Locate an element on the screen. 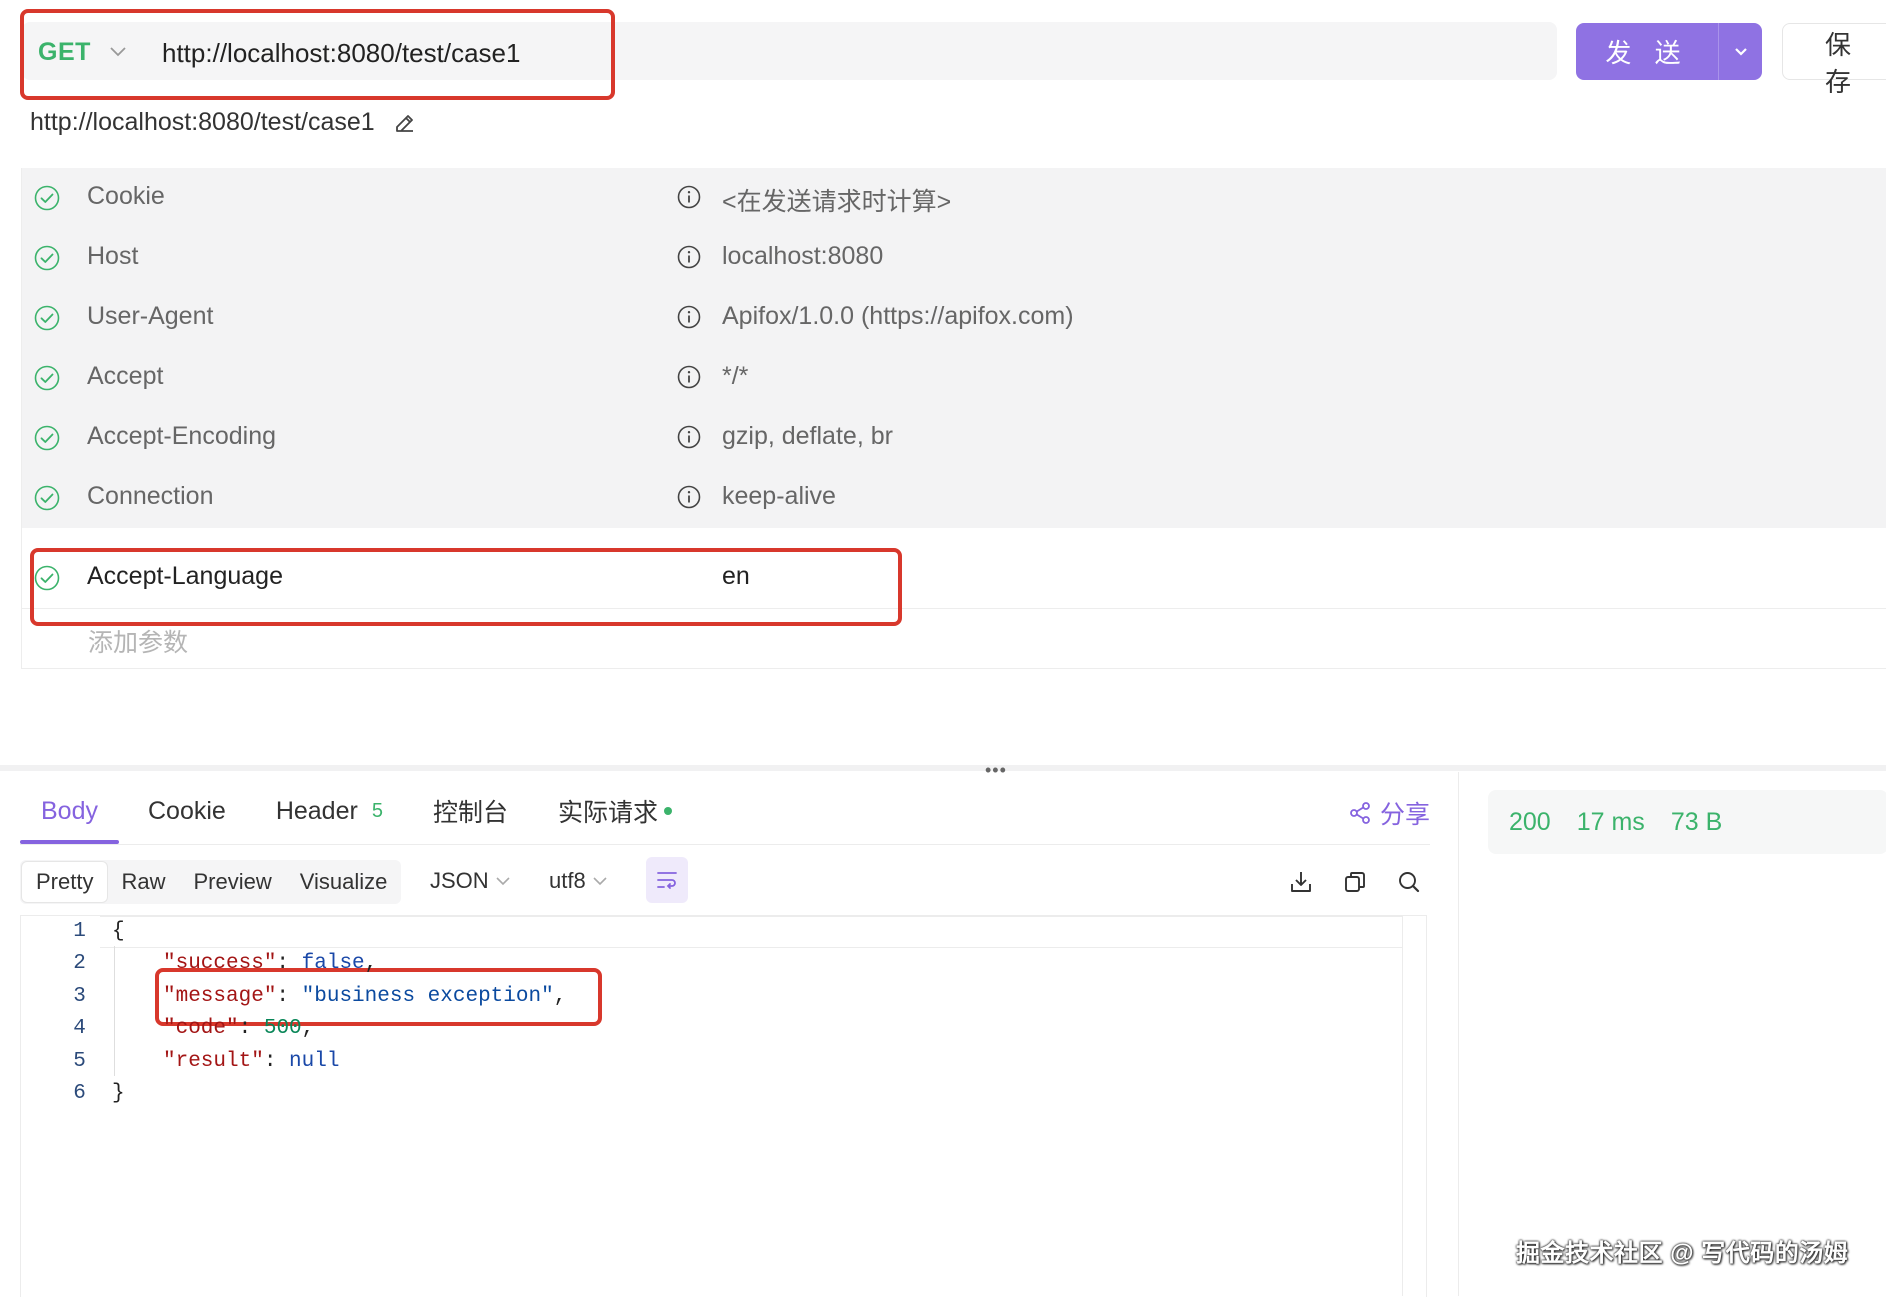  save-button: 保 存 is located at coordinates (1834, 60).